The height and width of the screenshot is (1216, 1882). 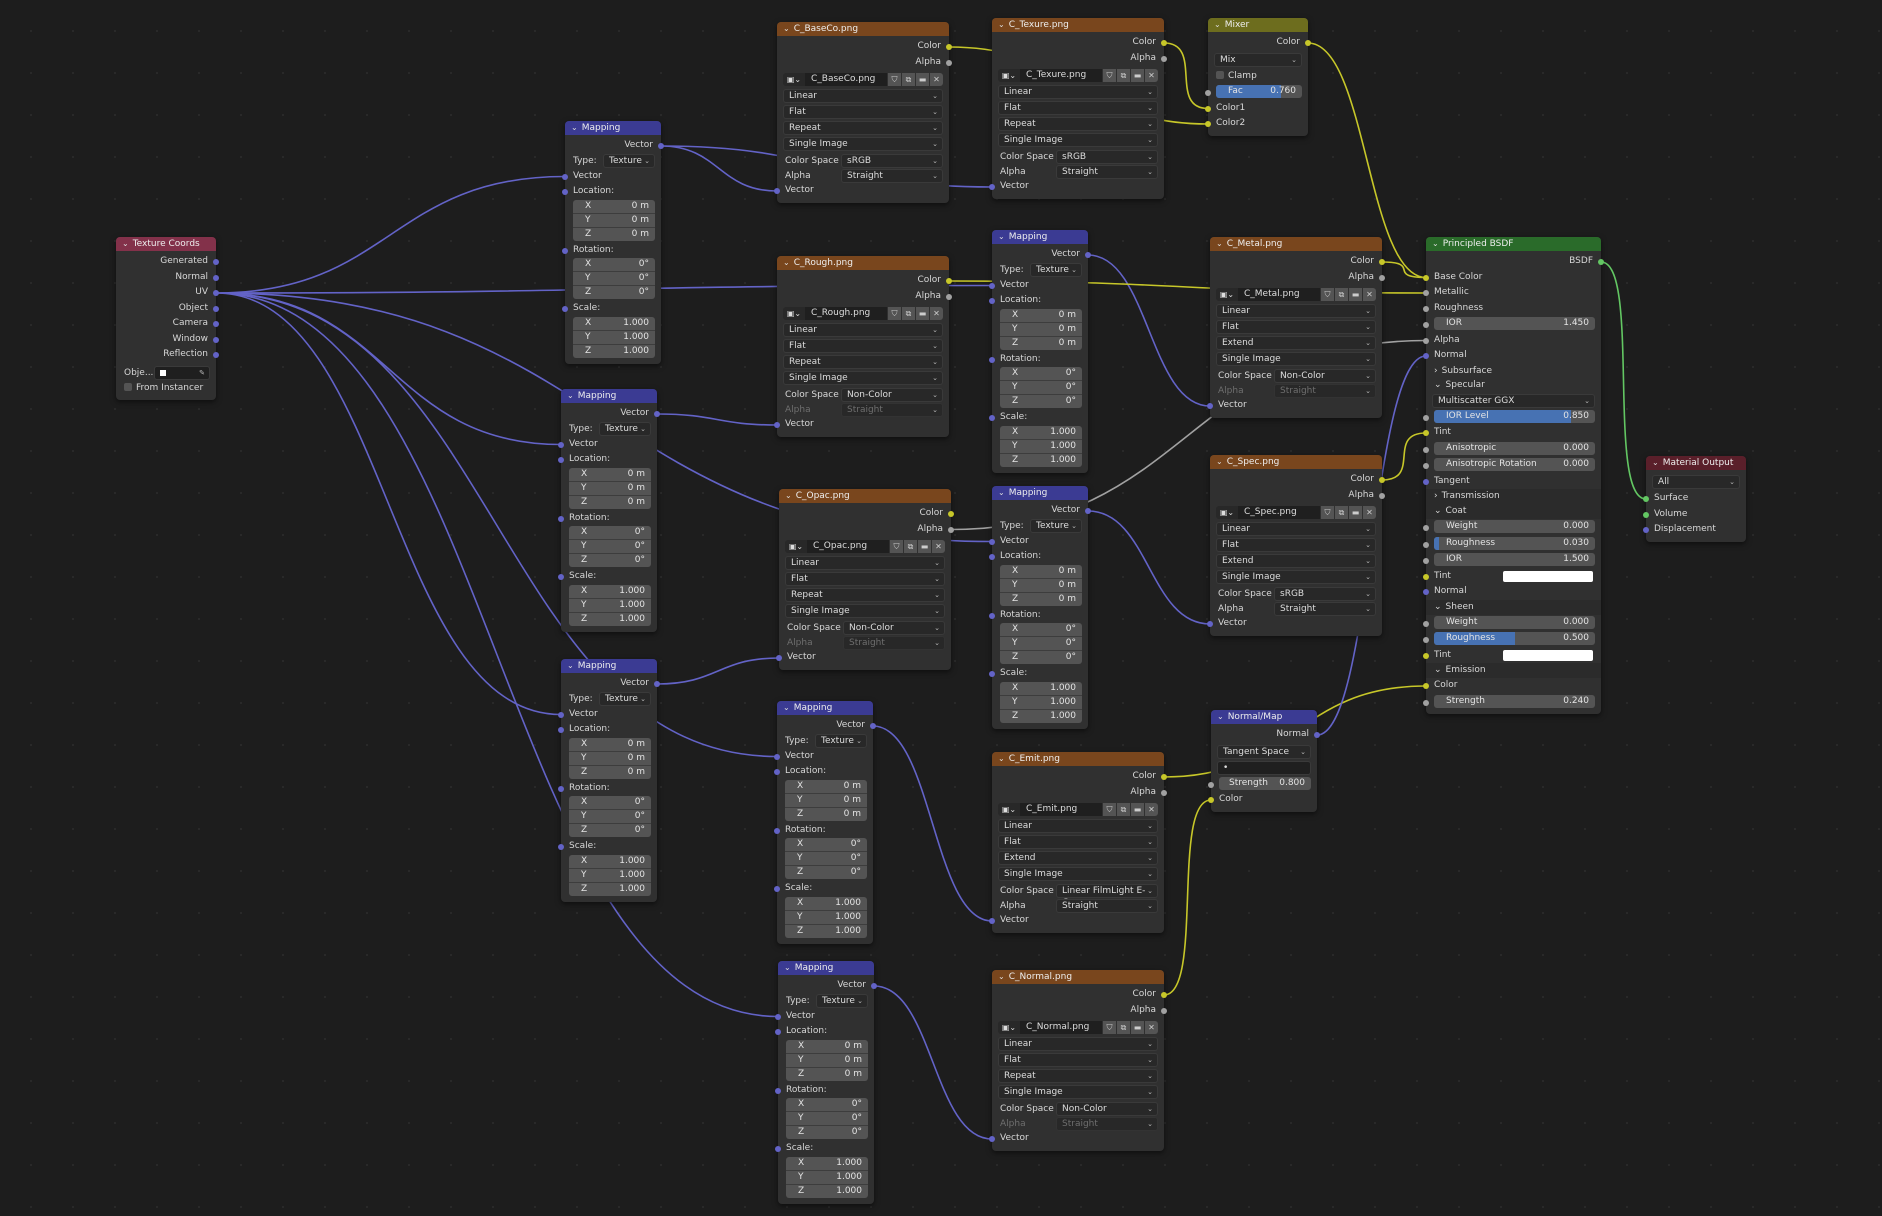 I want to click on duplicate-icon: ⧉, so click(x=1341, y=512).